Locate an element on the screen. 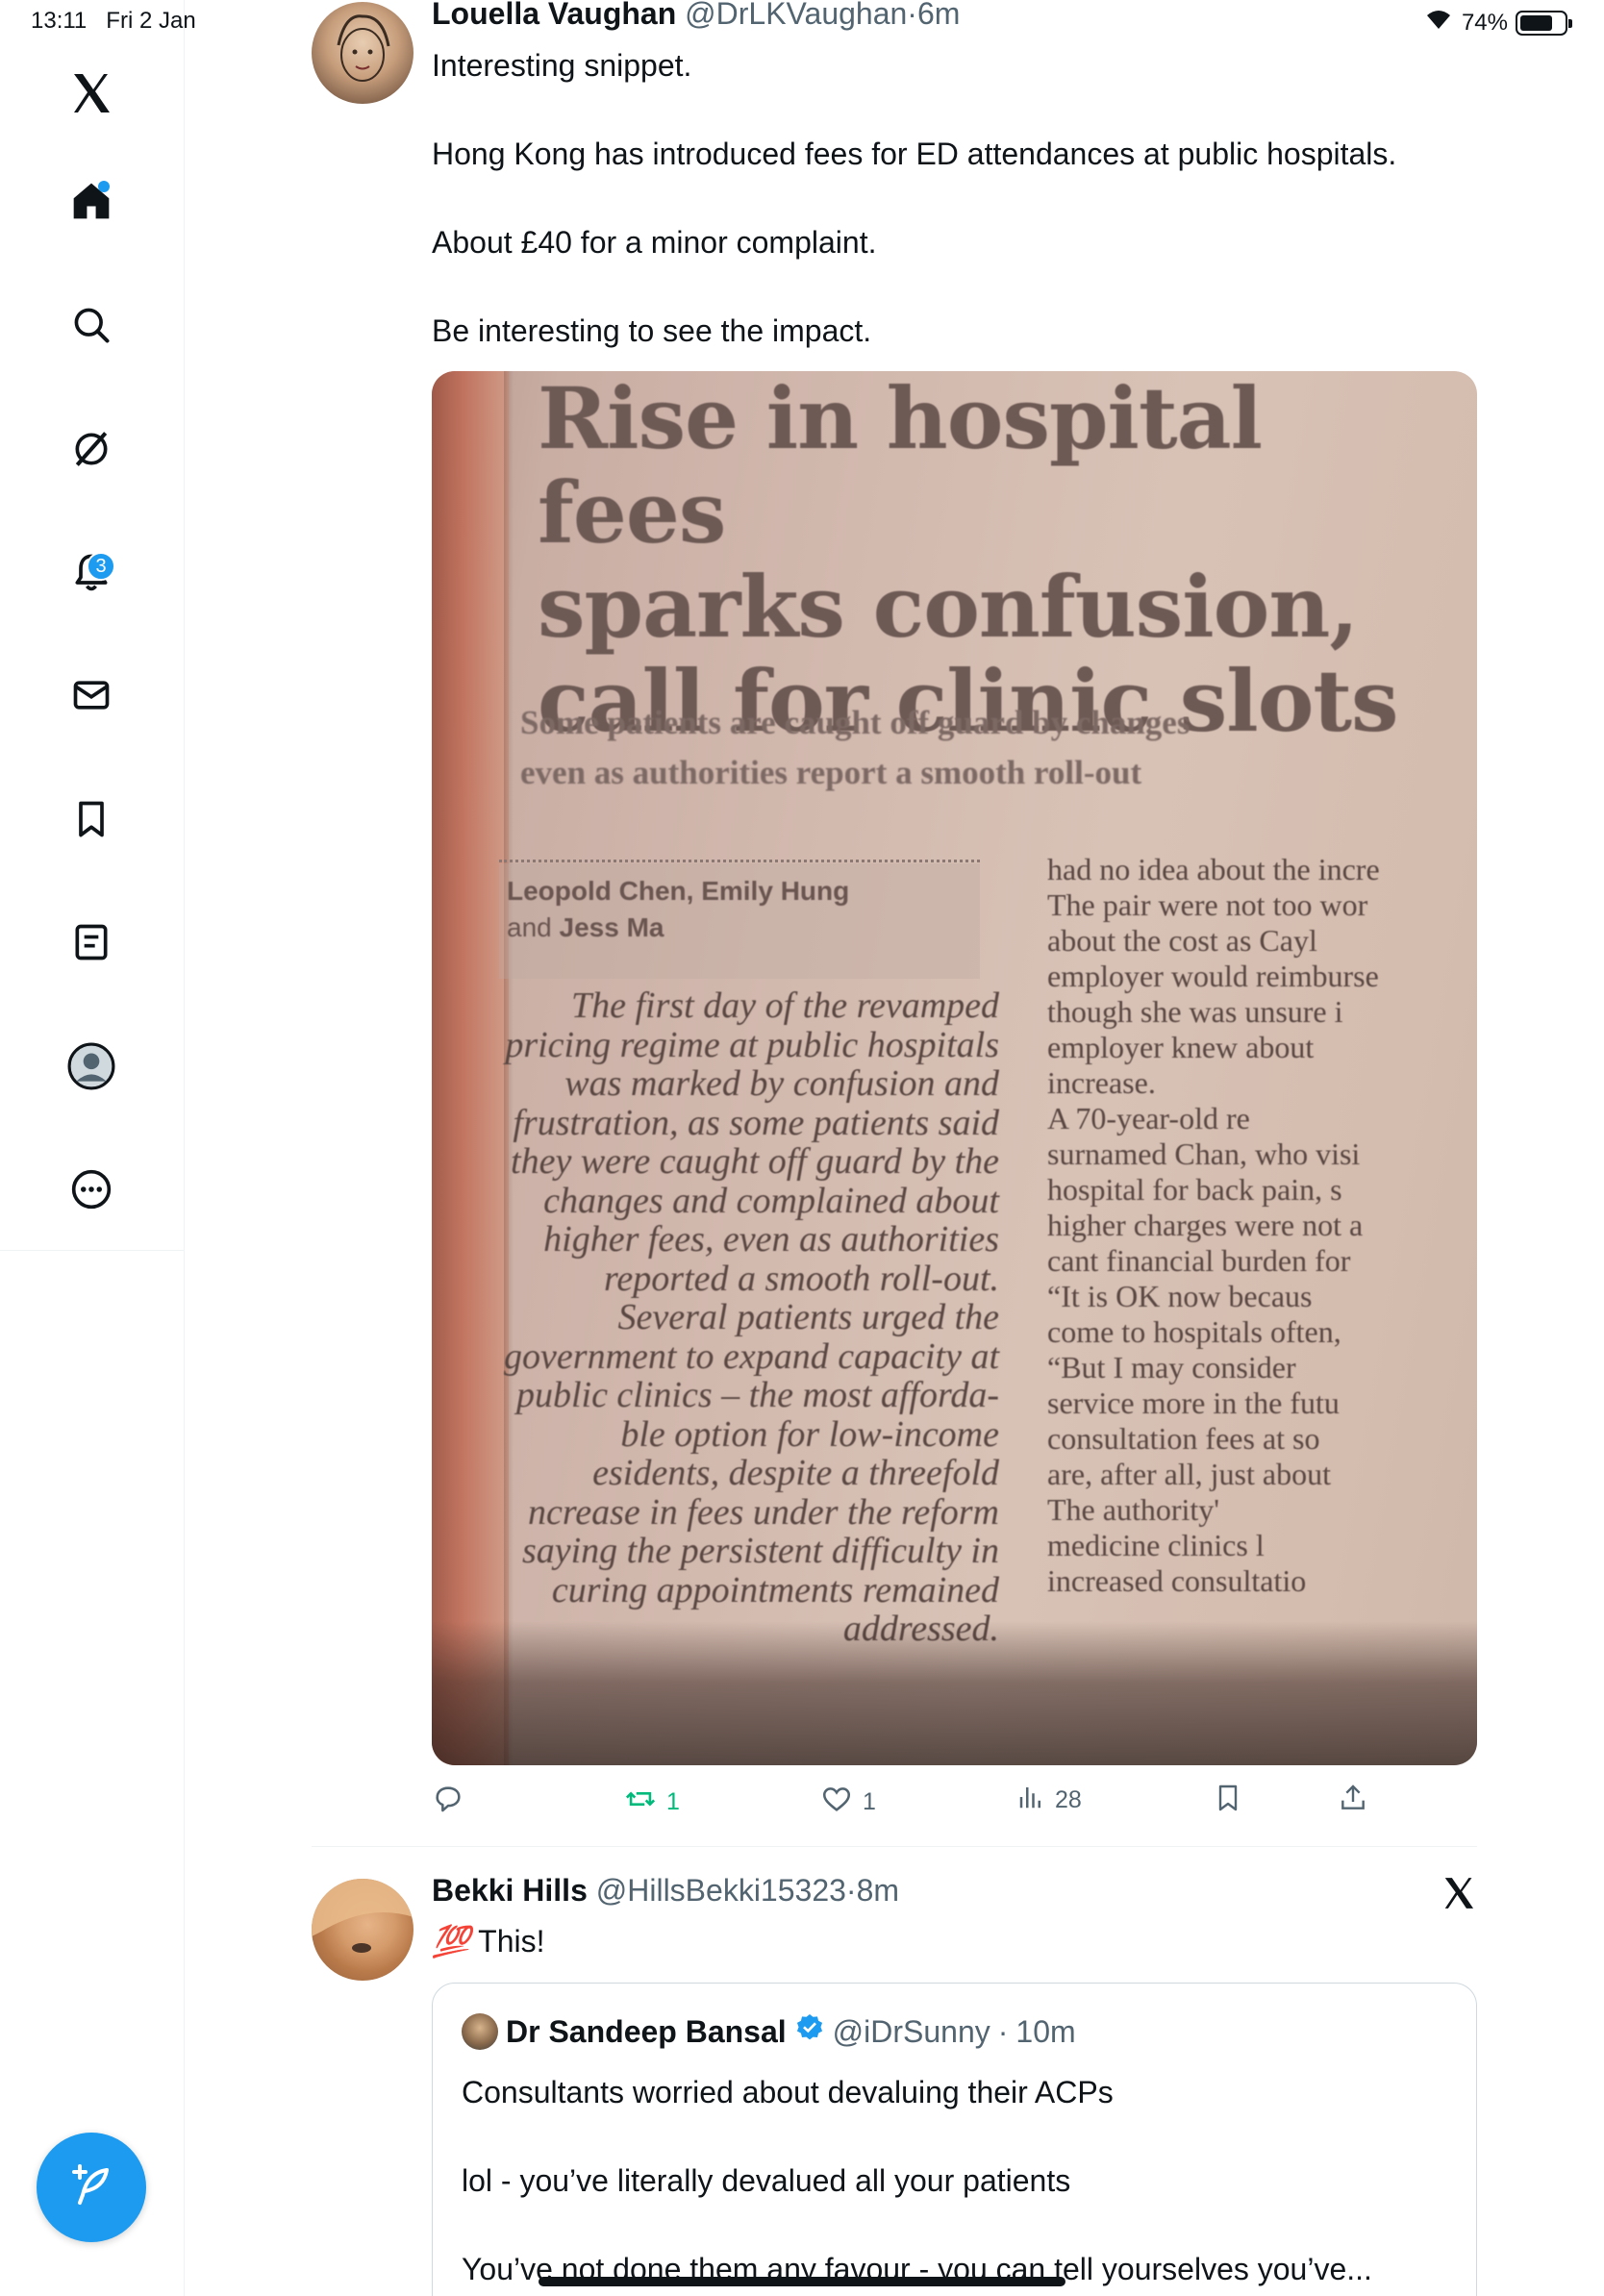 This screenshot has height=2296, width=1604. battery-fill is located at coordinates (1536, 22).